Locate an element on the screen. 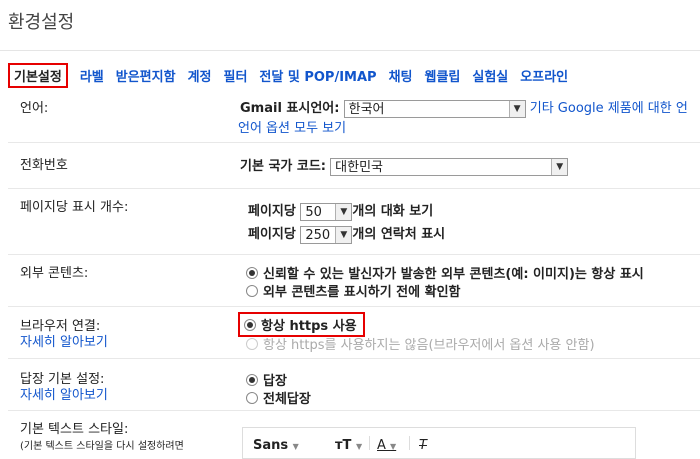 This screenshot has height=459, width=700. conversations-per-page: 페이지당 50 ▼ 개의 대화 보기 is located at coordinates (340, 210).